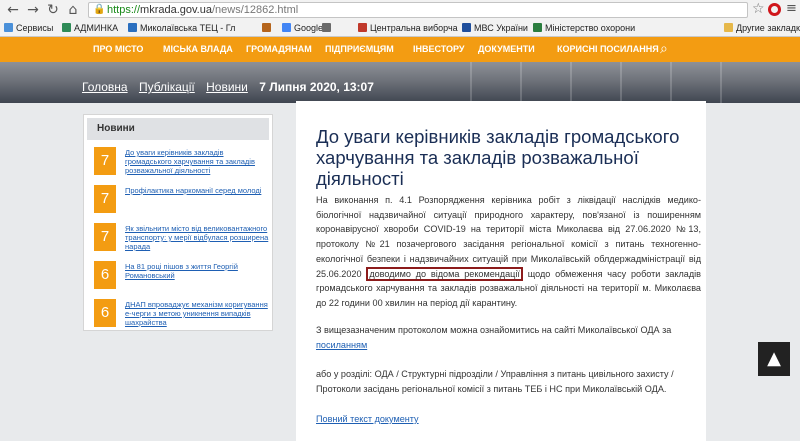 The height and width of the screenshot is (441, 800). What do you see at coordinates (178, 129) in the screenshot?
I see `sidebar-title: Новини` at bounding box center [178, 129].